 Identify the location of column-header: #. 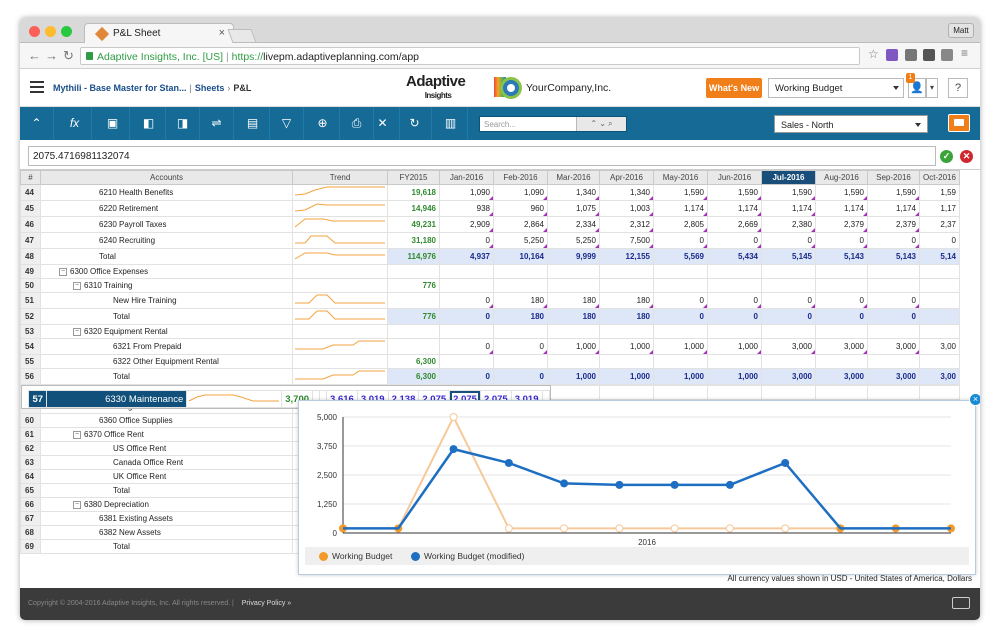
(30, 177).